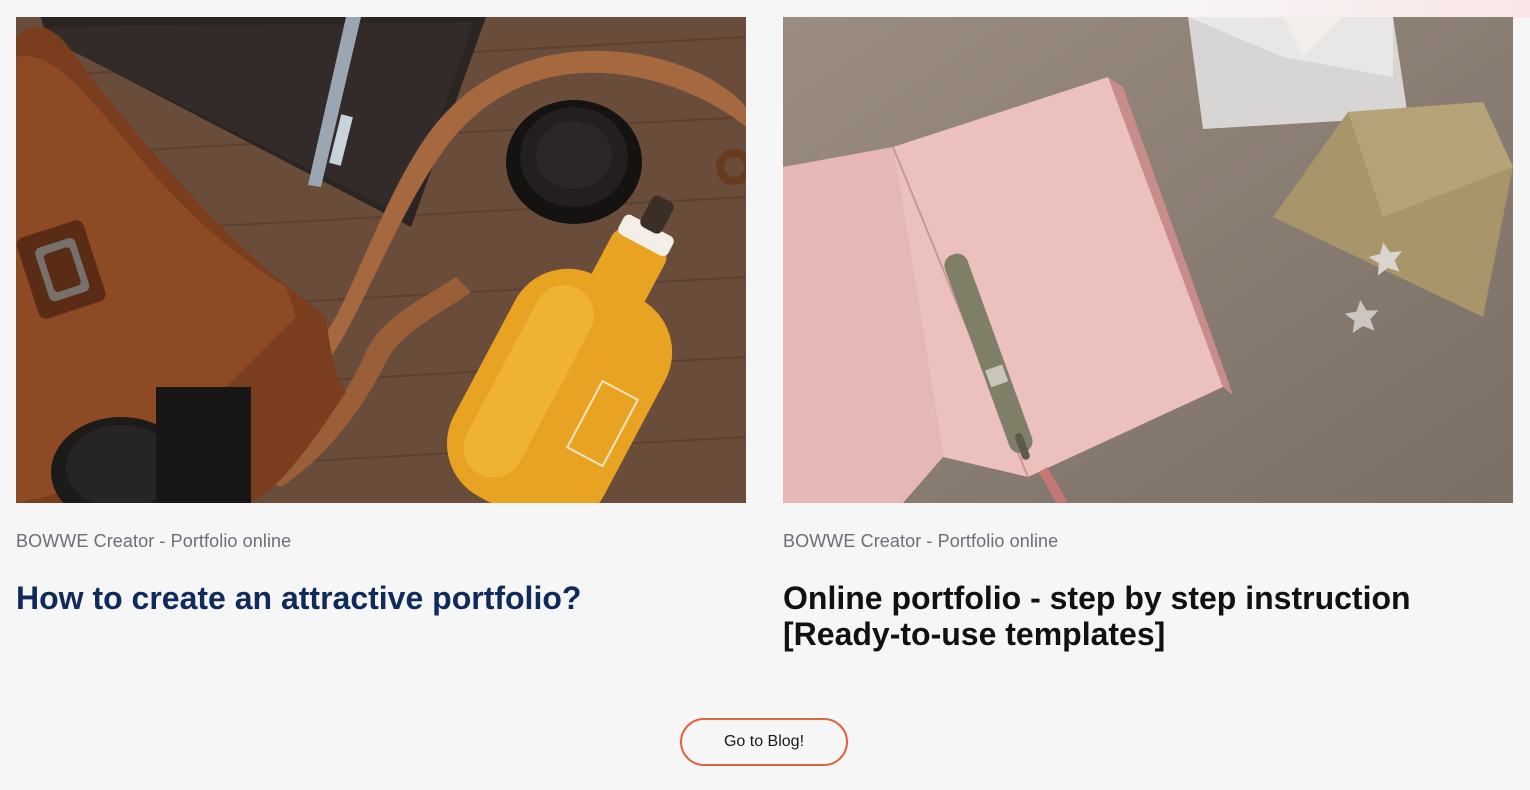 The image size is (1530, 790). Describe the element at coordinates (381, 598) in the screenshot. I see `post-title: How to create an attractive portfolio?` at that location.